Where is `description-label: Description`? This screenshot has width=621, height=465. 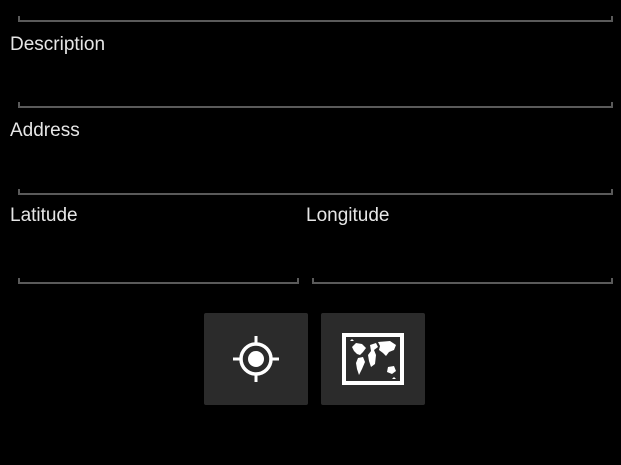
description-label: Description is located at coordinates (58, 44).